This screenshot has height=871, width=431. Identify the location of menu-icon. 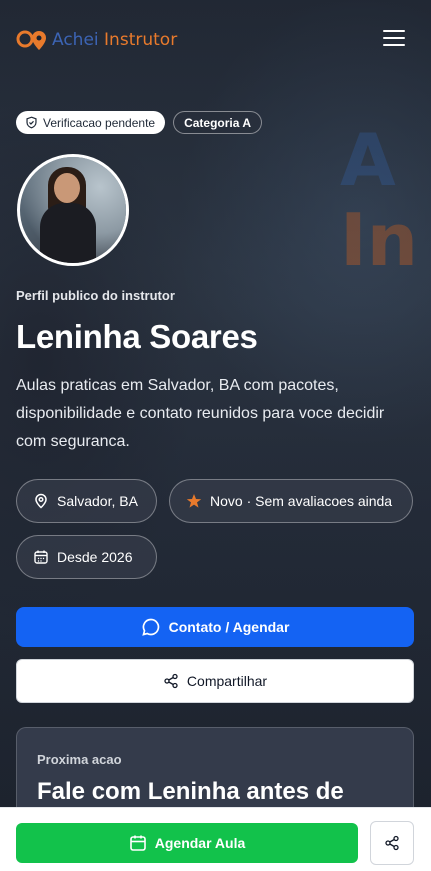
(394, 40).